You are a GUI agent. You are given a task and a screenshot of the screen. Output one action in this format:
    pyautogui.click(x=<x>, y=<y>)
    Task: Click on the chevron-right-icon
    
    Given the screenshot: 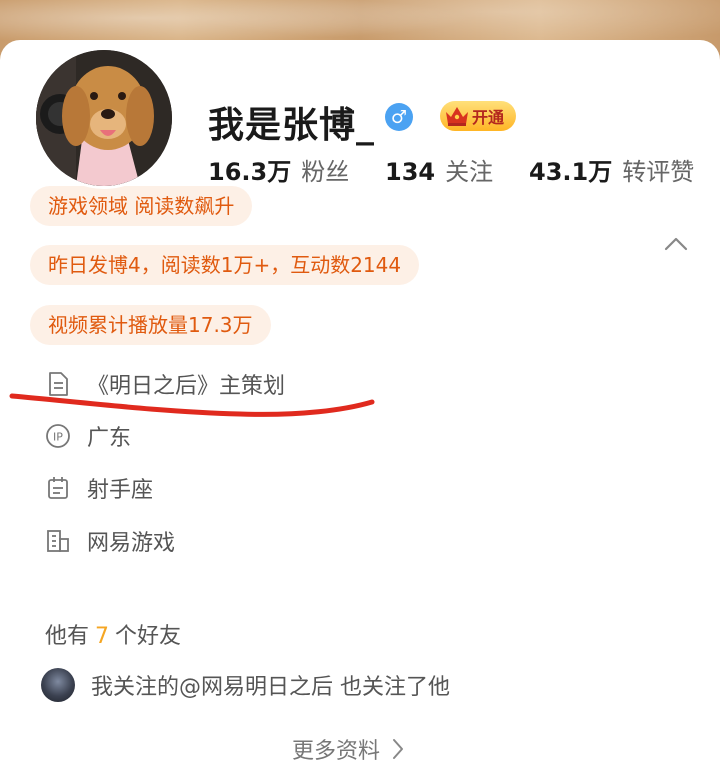 What is the action you would take?
    pyautogui.click(x=398, y=749)
    